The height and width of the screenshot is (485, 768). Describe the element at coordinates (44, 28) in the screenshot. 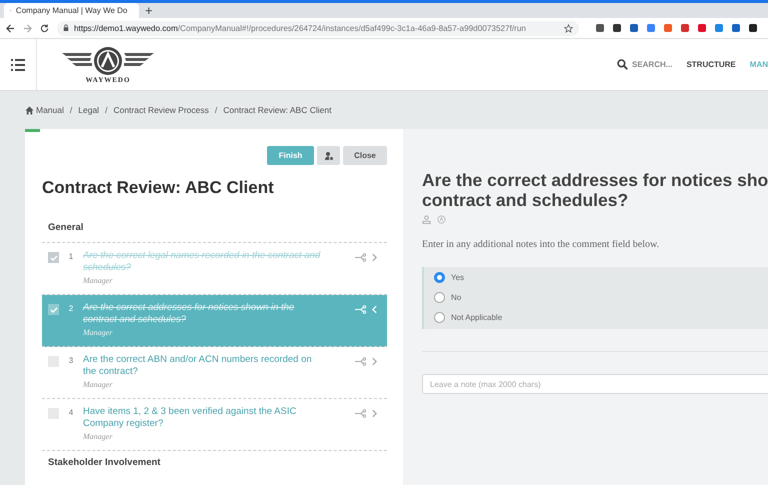

I see `reload-icon` at that location.